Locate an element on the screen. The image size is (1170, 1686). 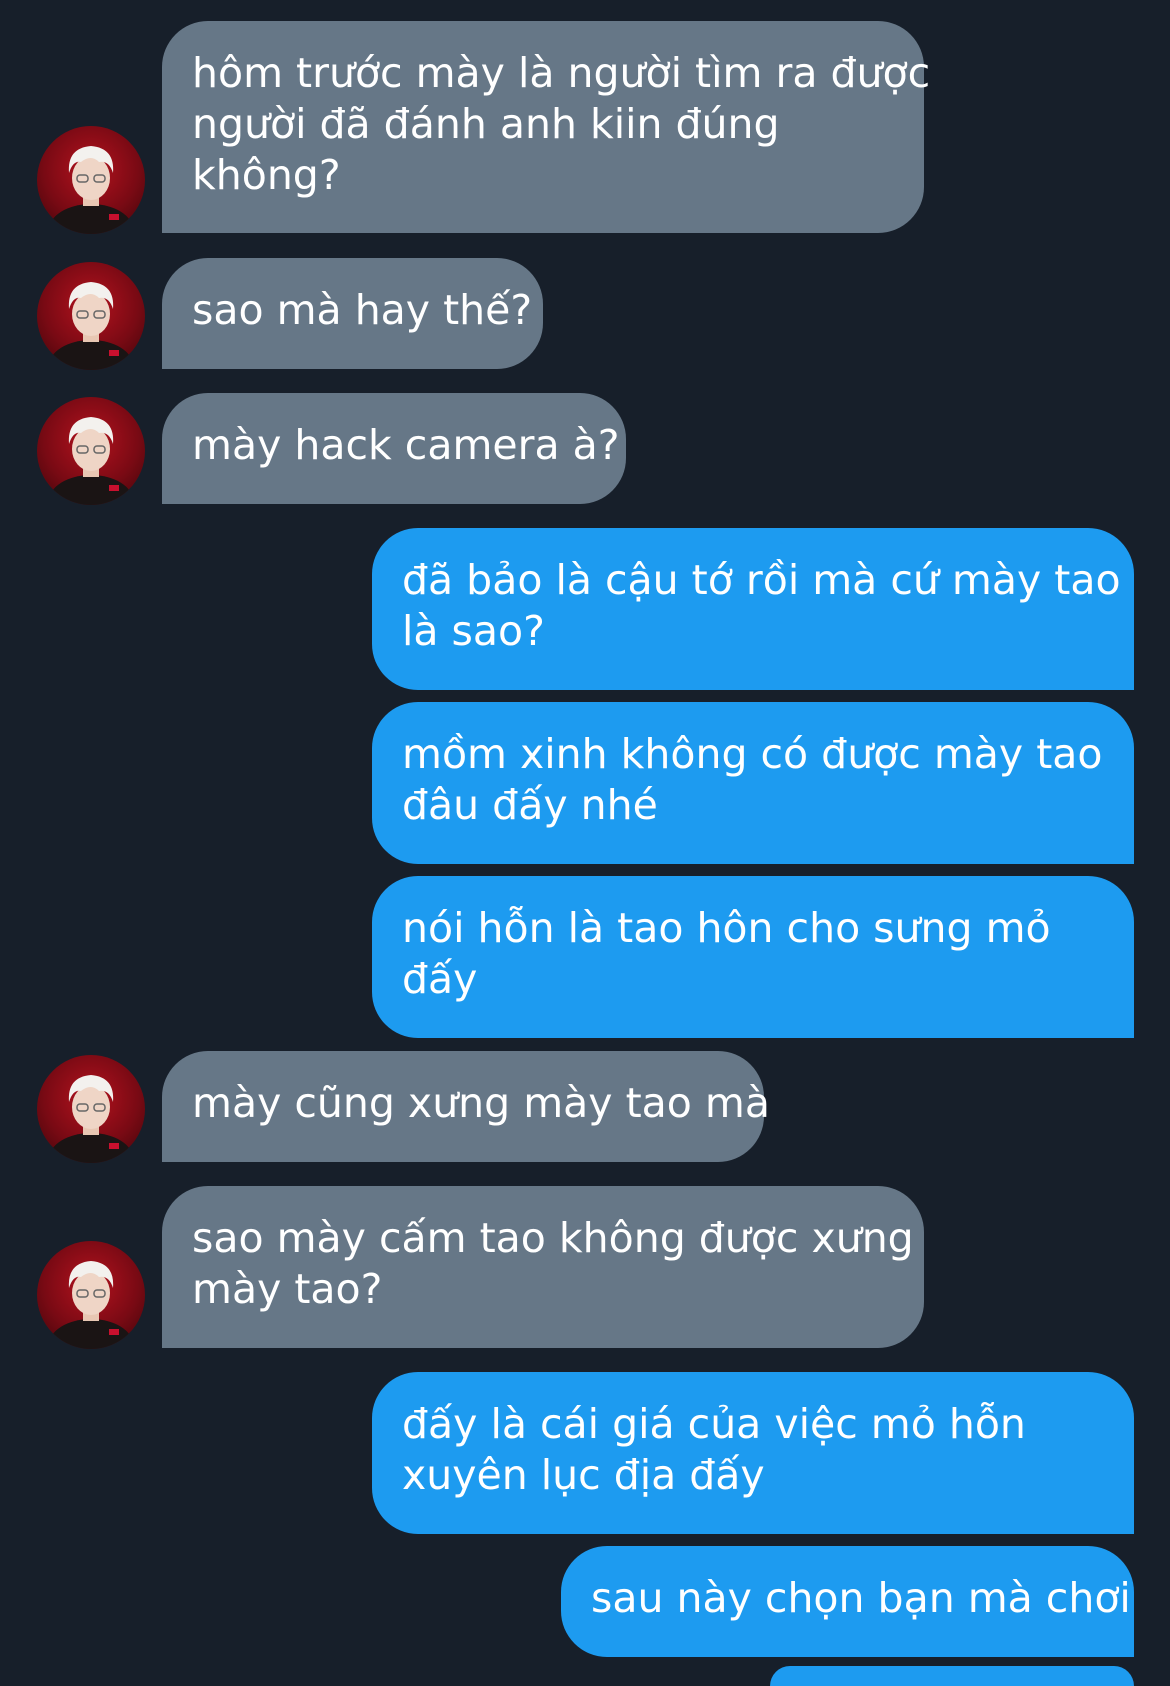
message-bubble-outgoing: sau này chọn bạn mà chơi is located at coordinates (847, 1601).